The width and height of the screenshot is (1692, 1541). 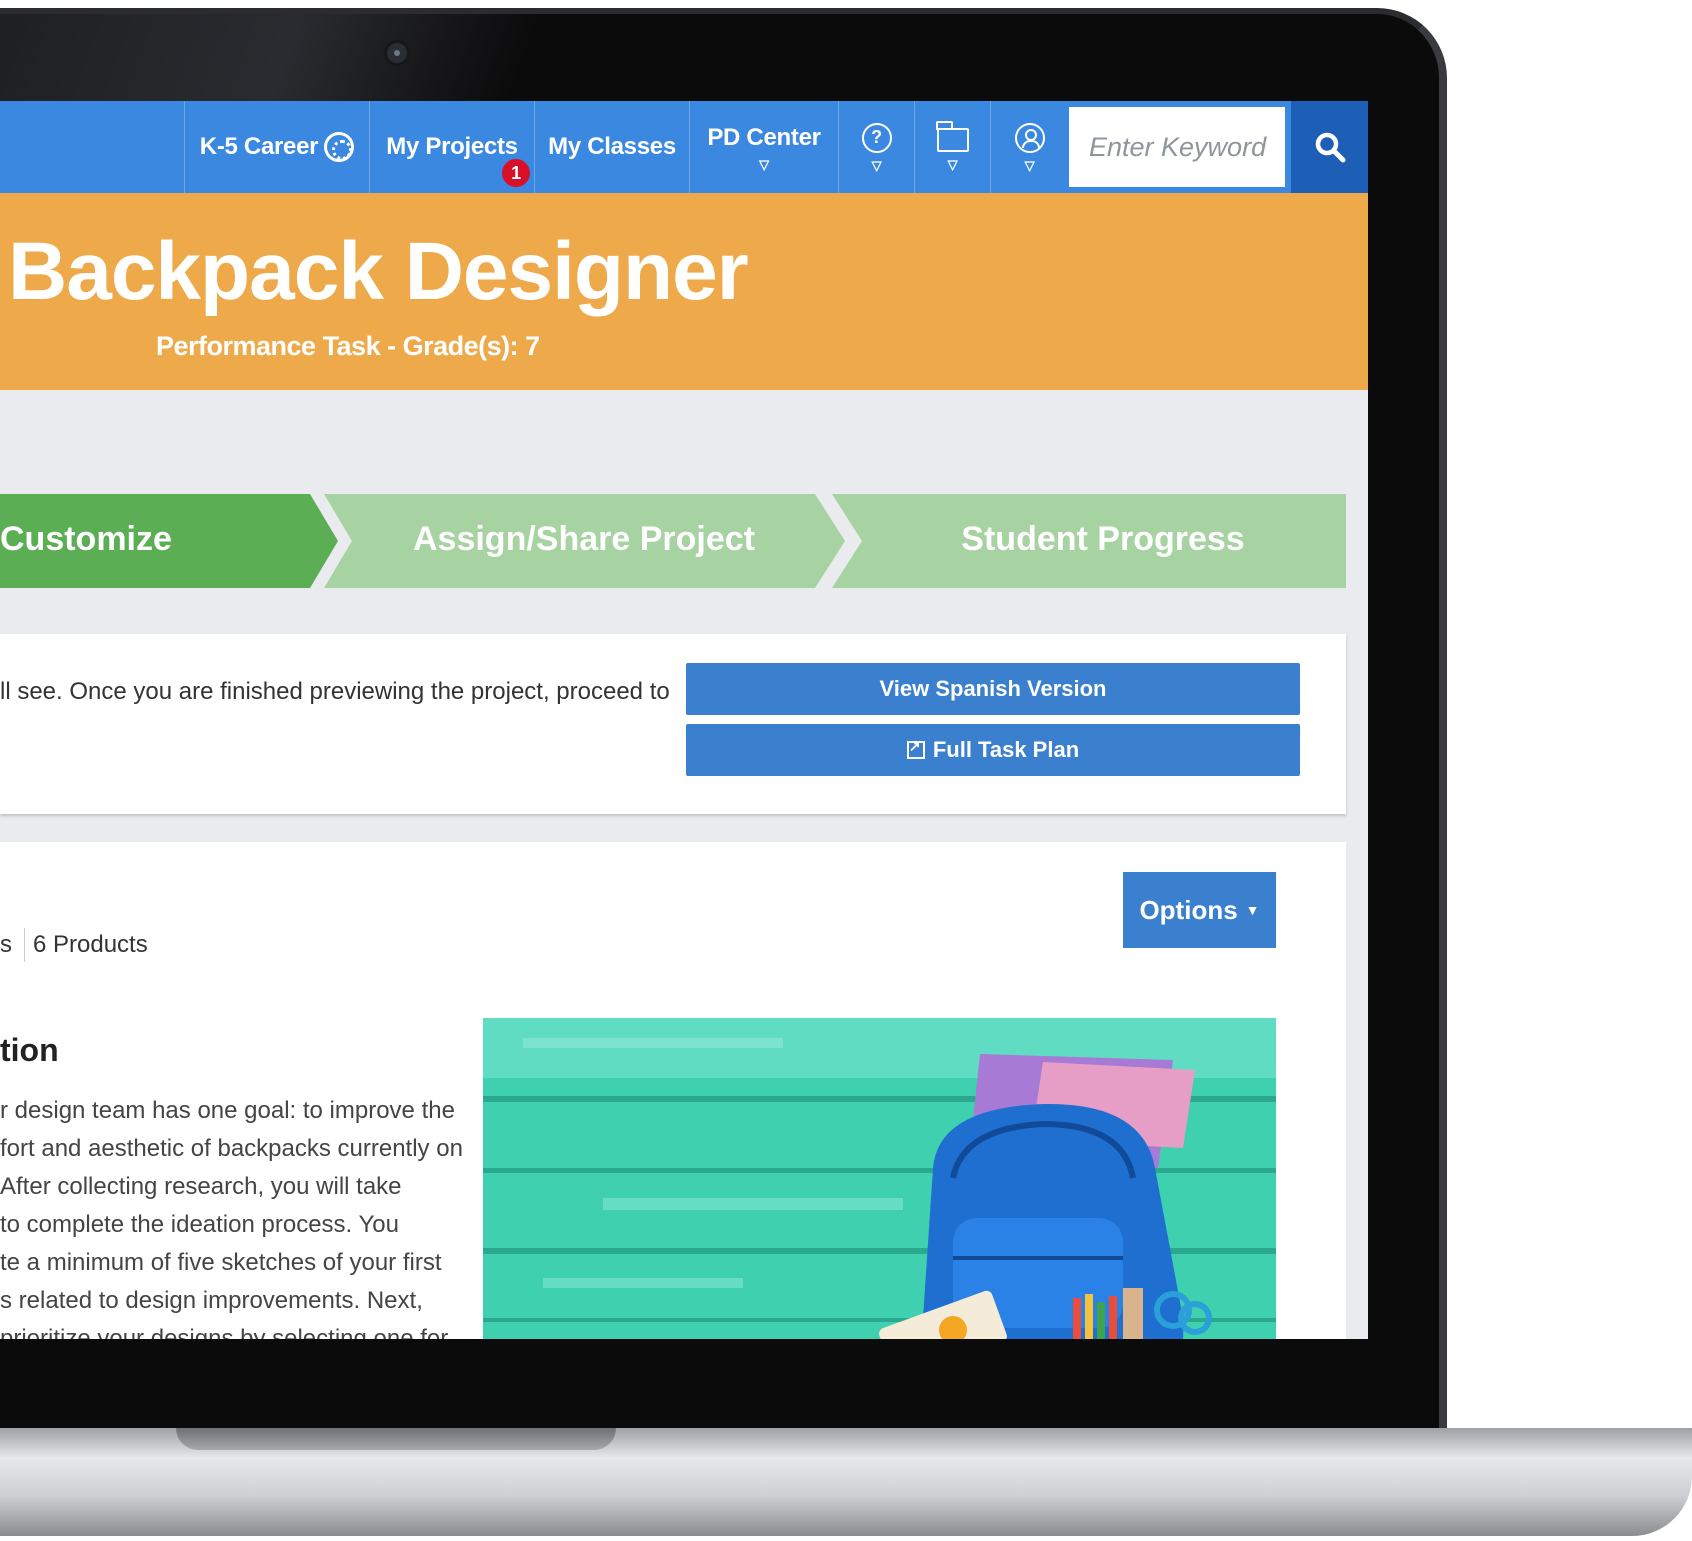 I want to click on nav-pd-center: PD Center ▽, so click(x=763, y=147).